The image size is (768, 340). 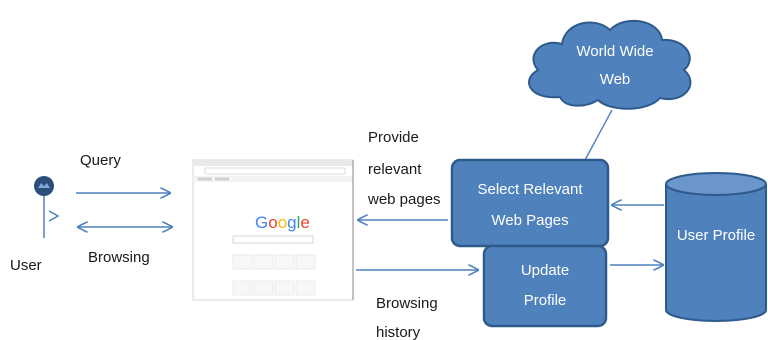 I want to click on browser-screenshot: Google, so click(x=273, y=230).